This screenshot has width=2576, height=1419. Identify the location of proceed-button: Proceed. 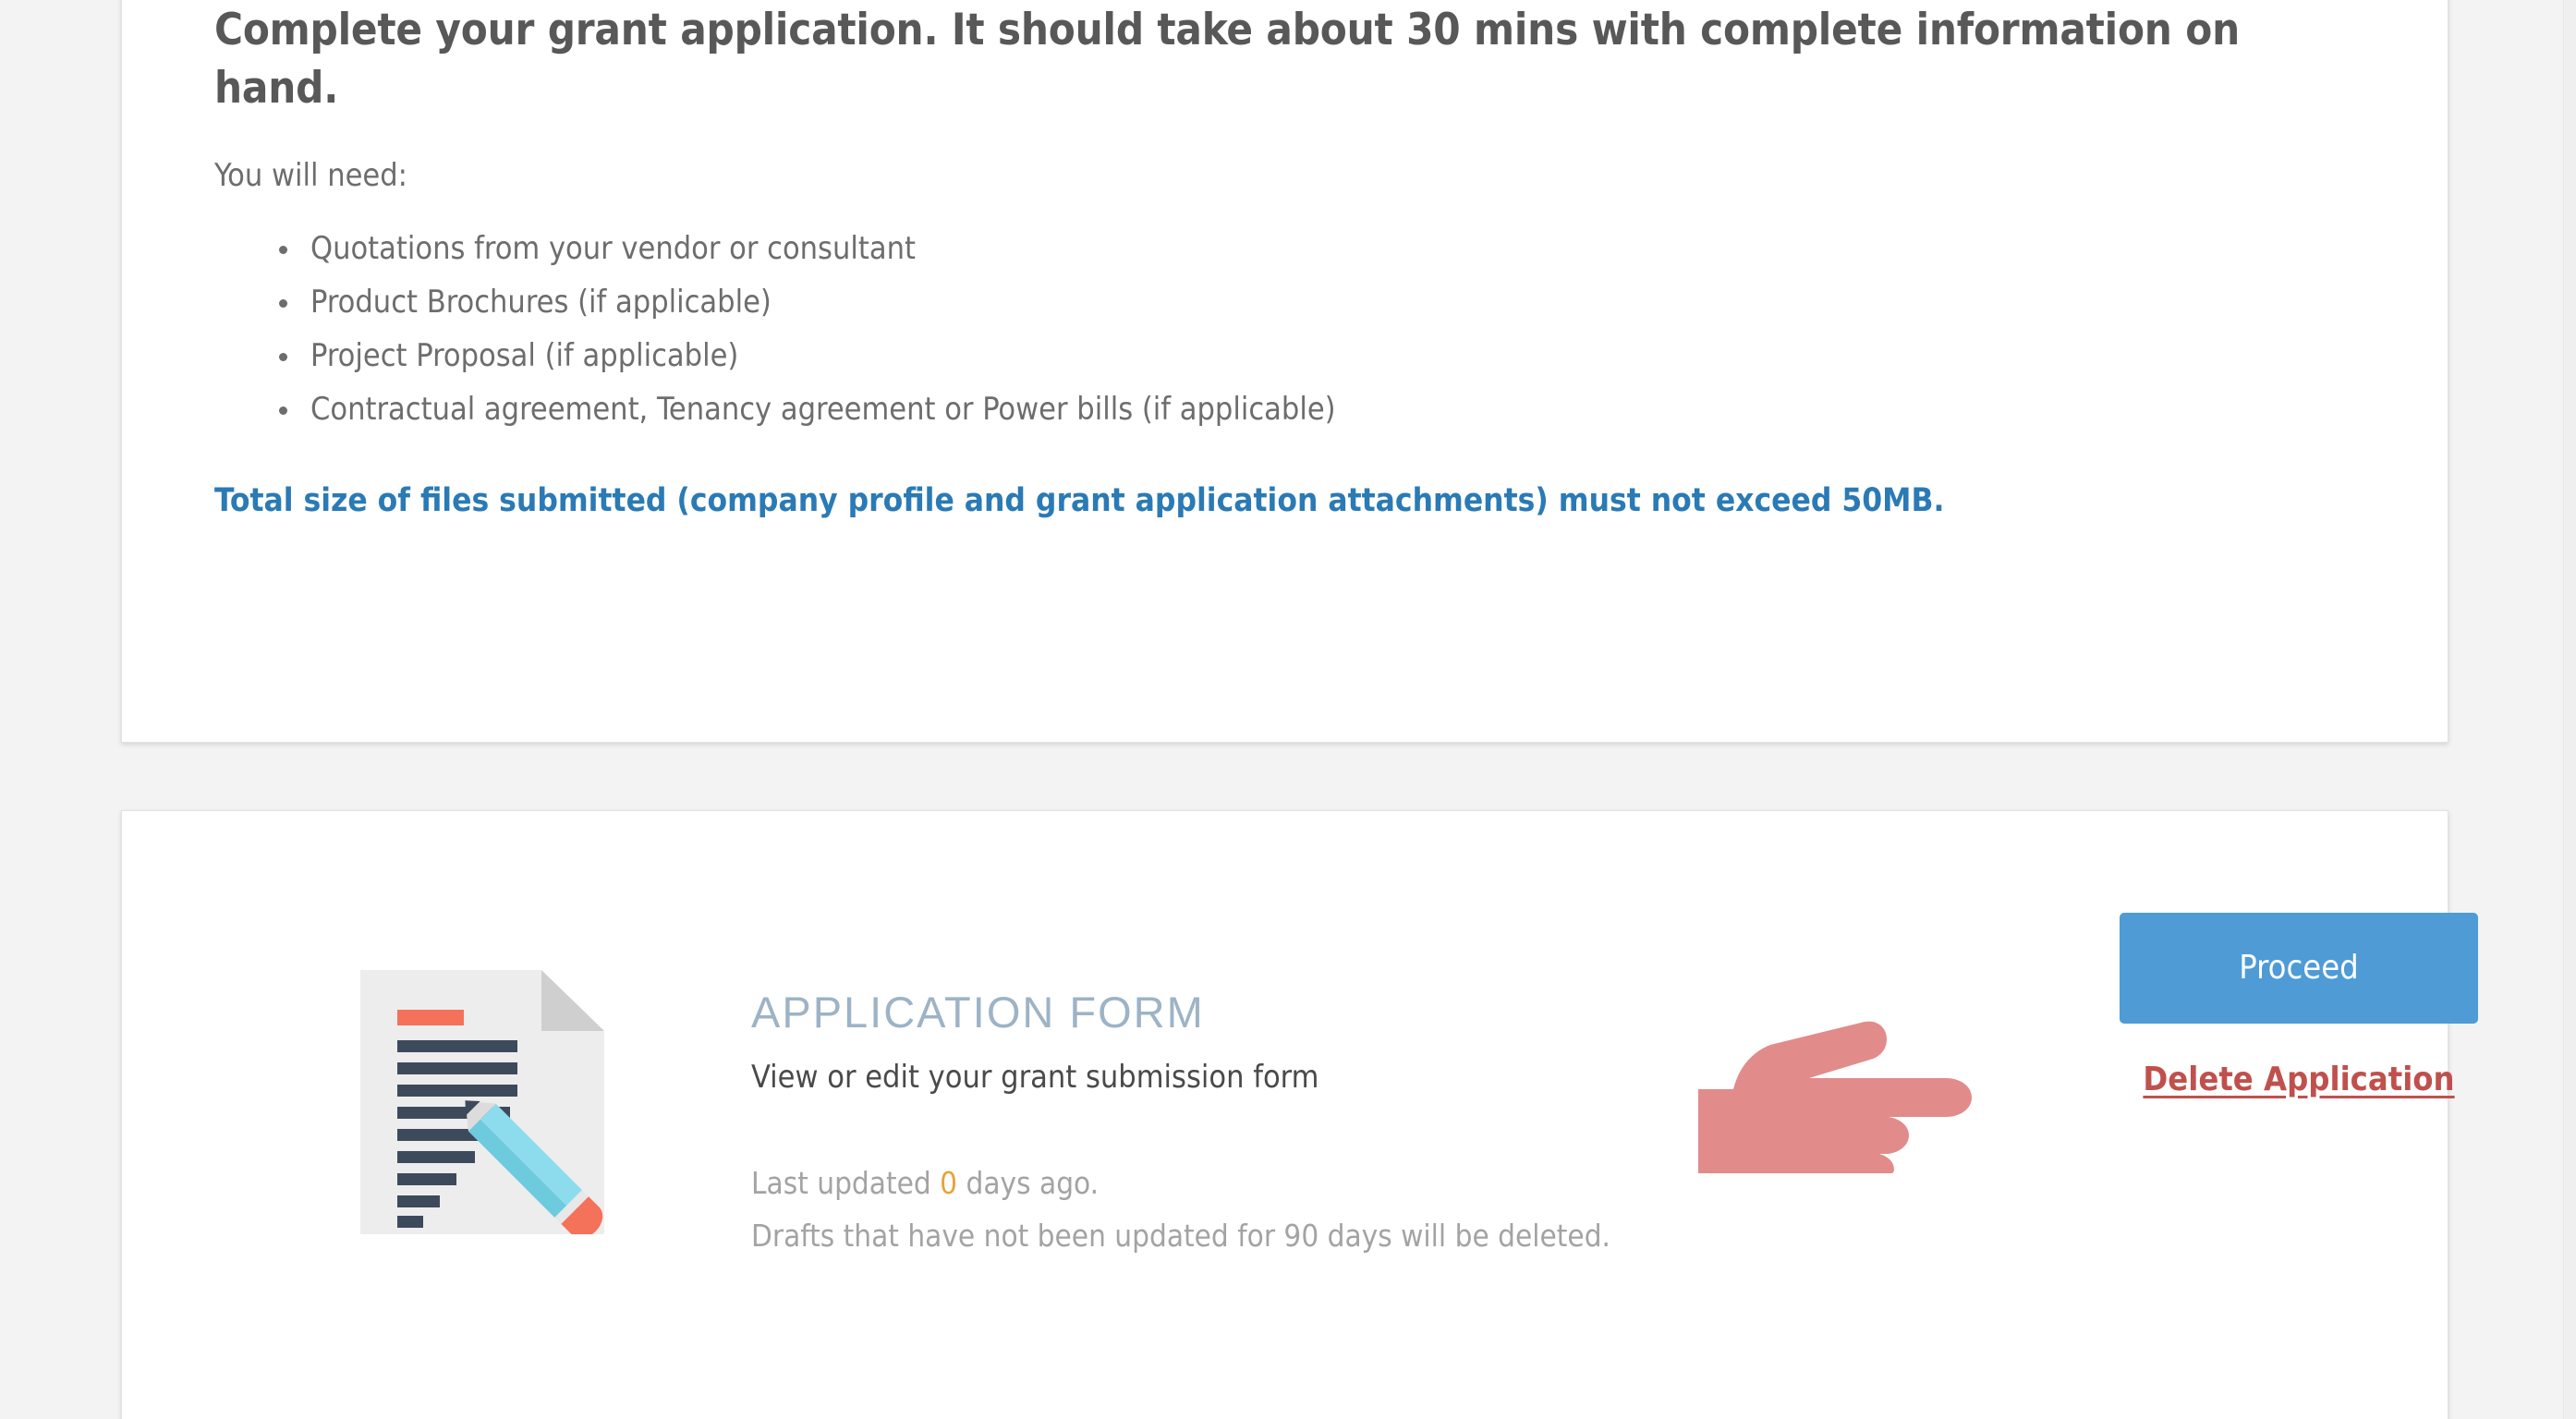
(2299, 969).